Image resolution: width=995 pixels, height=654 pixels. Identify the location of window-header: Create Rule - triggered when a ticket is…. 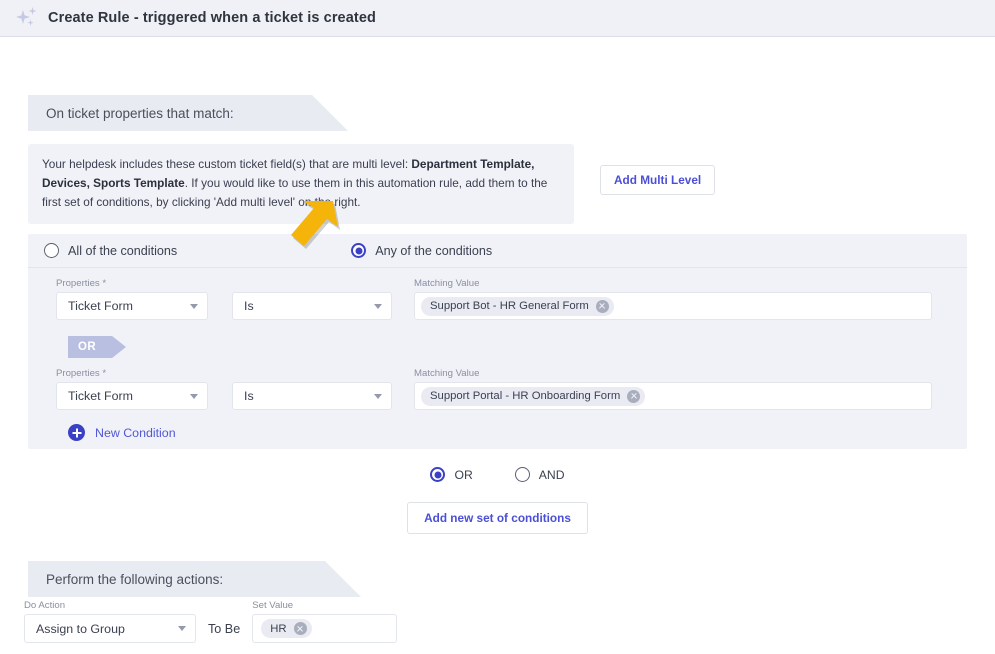
(497, 18).